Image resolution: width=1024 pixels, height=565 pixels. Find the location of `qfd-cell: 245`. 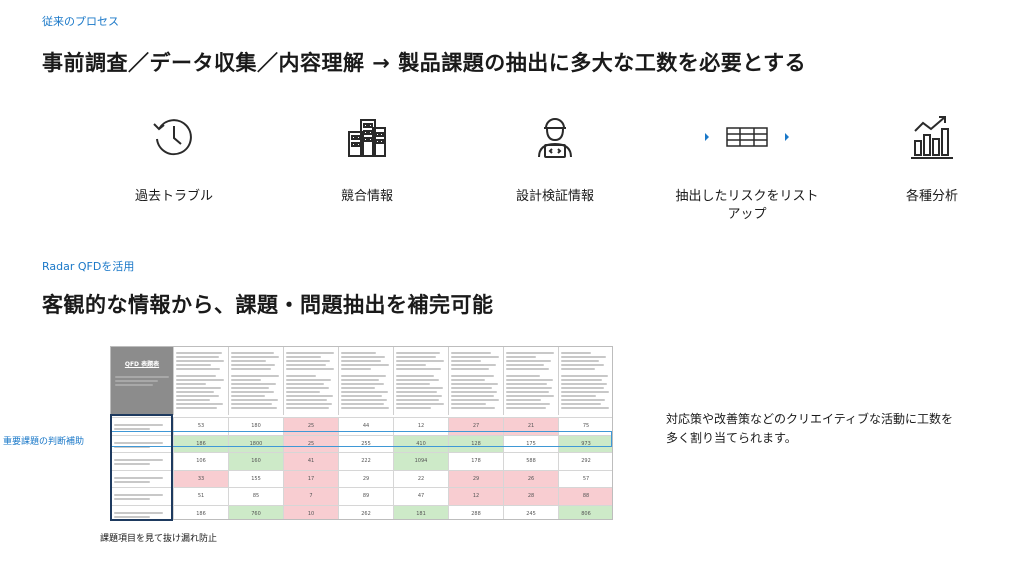

qfd-cell: 245 is located at coordinates (530, 512).